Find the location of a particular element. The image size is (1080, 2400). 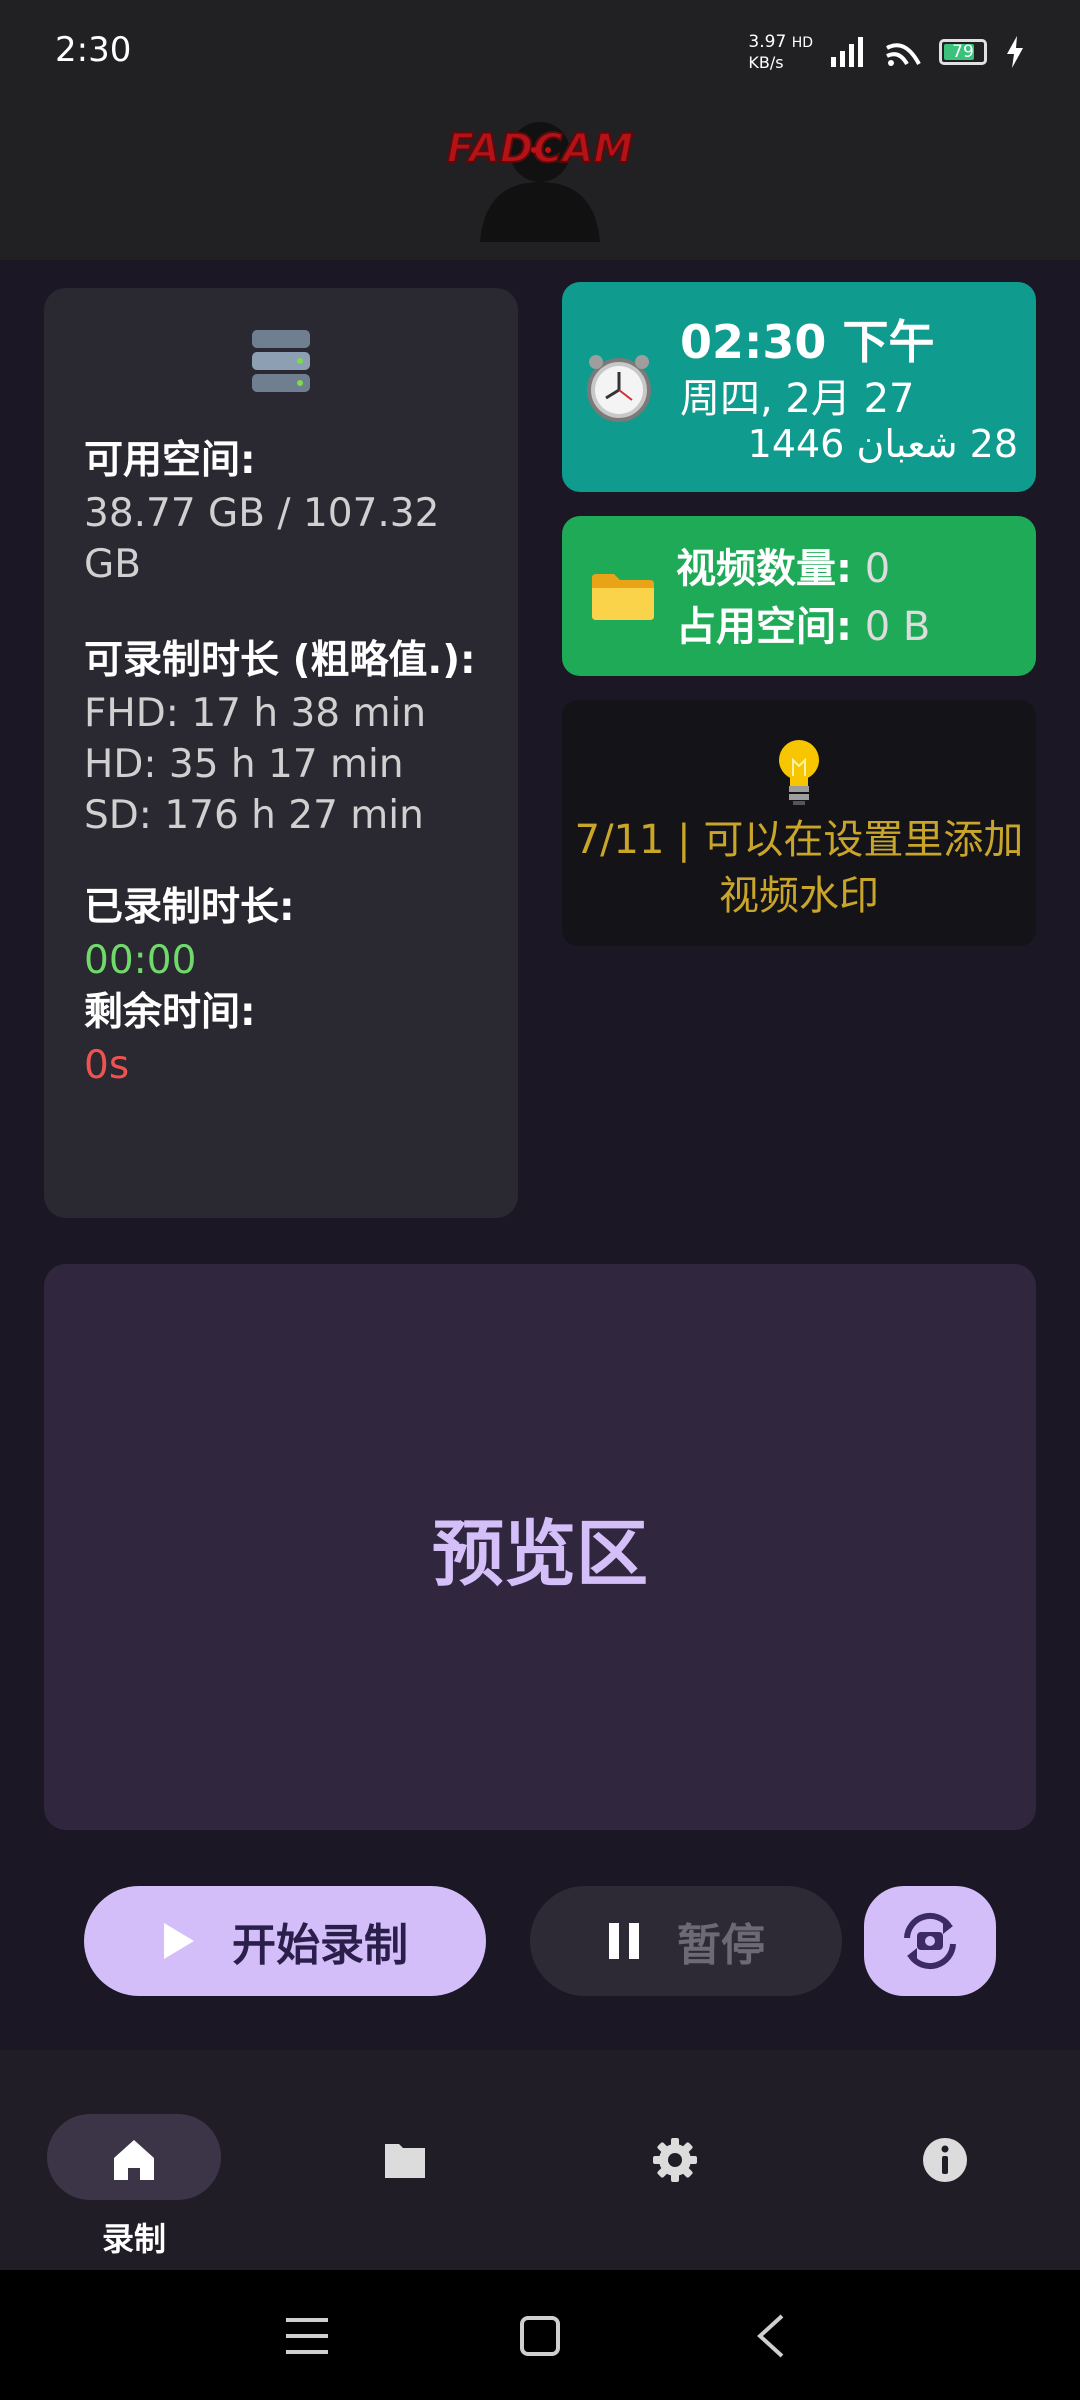

record-duration-label: 可录制时长 (粗略值.): is located at coordinates (280, 660).